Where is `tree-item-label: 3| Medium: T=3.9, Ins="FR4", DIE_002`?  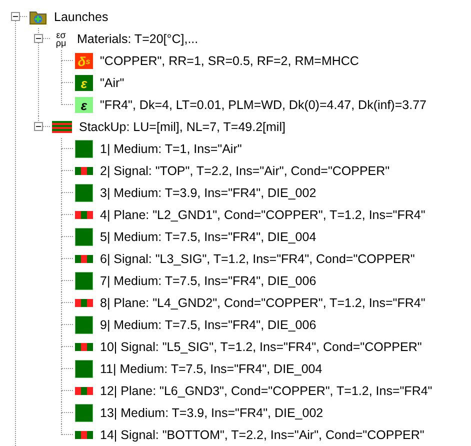
tree-item-label: 3| Medium: T=3.9, Ins="FR4", DIE_002 is located at coordinates (208, 193).